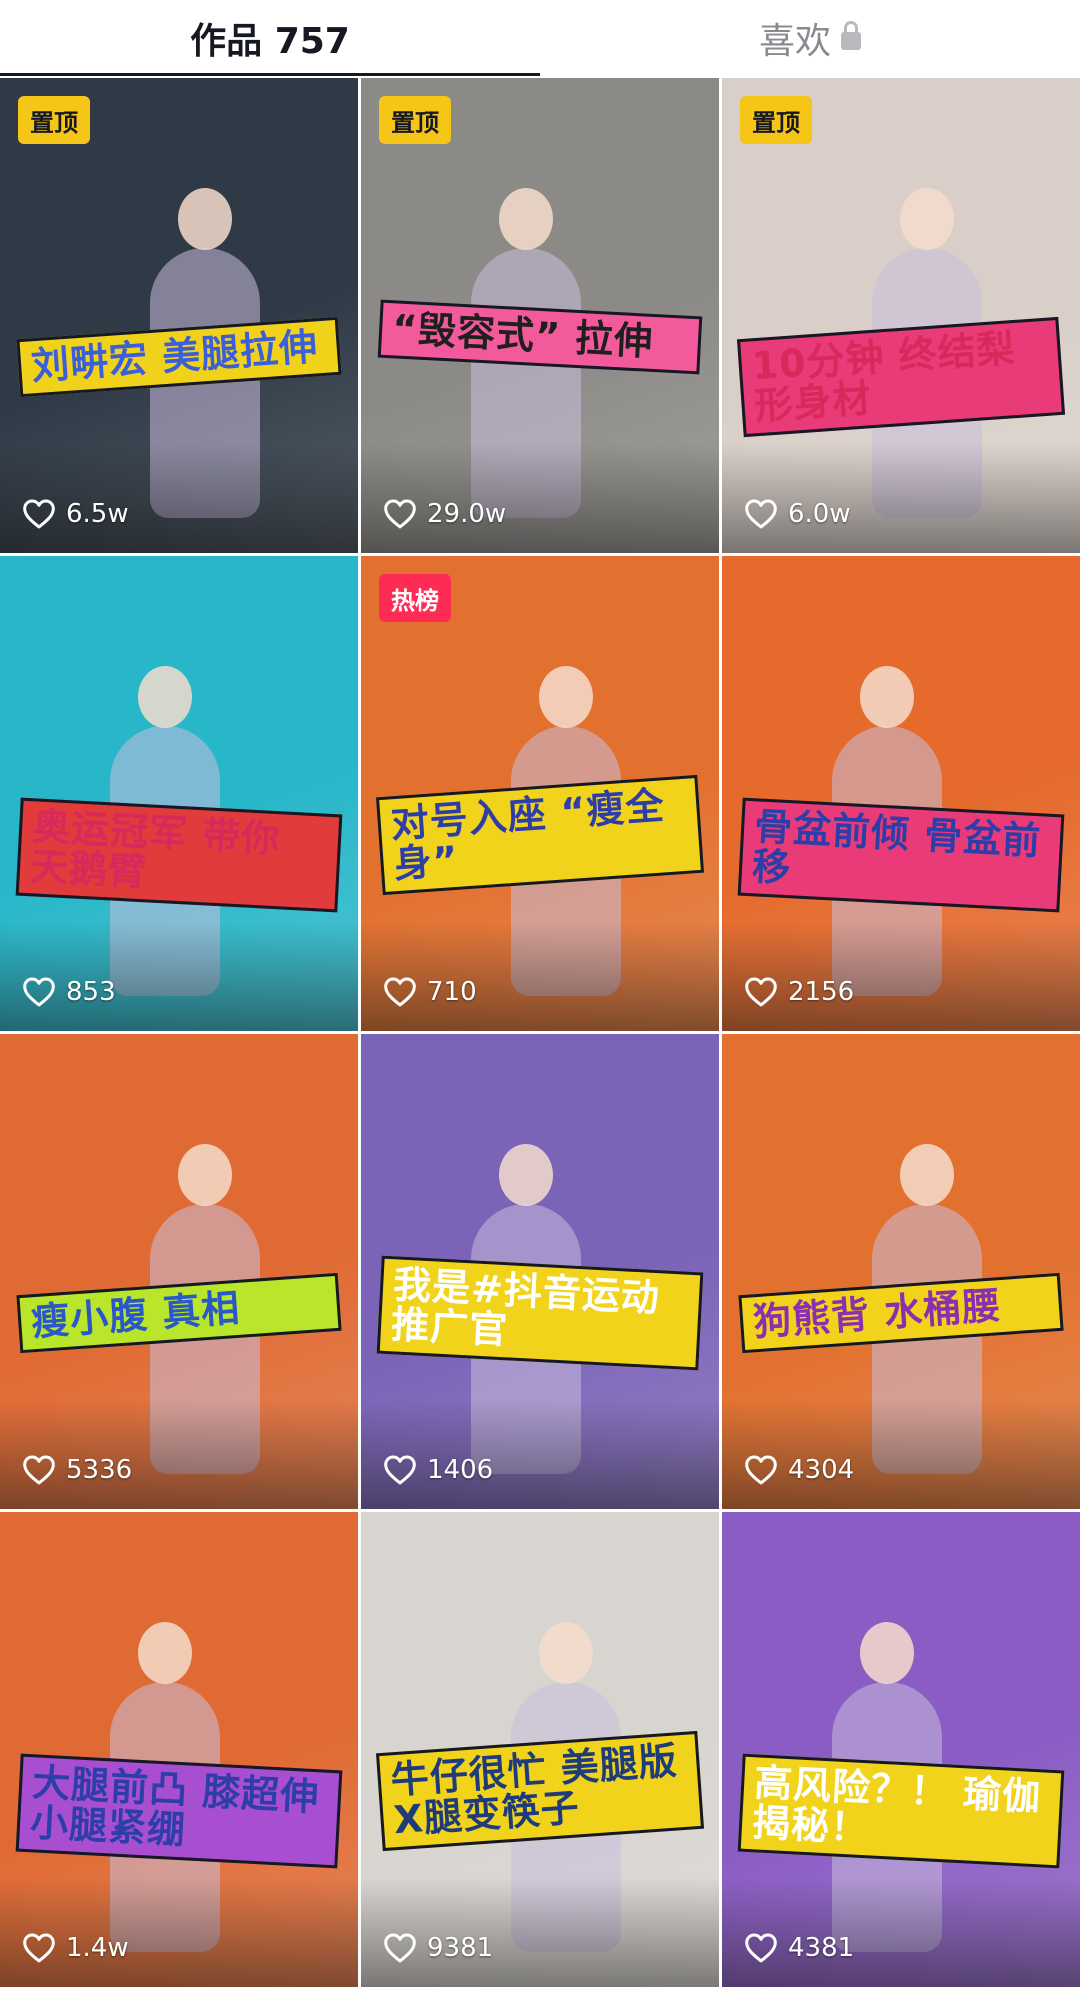 The height and width of the screenshot is (1993, 1080). I want to click on tab-likes: 喜欢, so click(810, 38).